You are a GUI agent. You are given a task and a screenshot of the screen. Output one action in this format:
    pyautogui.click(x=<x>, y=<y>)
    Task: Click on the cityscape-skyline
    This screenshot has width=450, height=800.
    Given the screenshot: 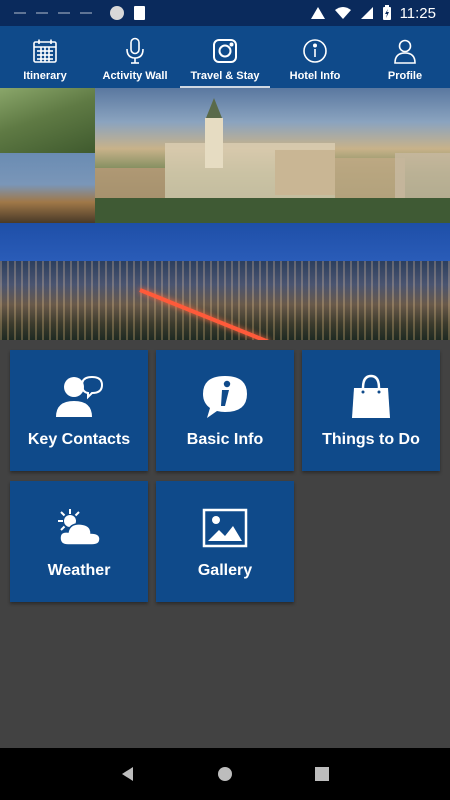 What is the action you would take?
    pyautogui.click(x=272, y=160)
    